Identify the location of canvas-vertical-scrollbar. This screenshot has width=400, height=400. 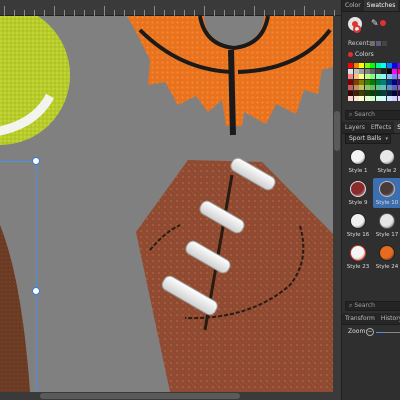
(337, 208).